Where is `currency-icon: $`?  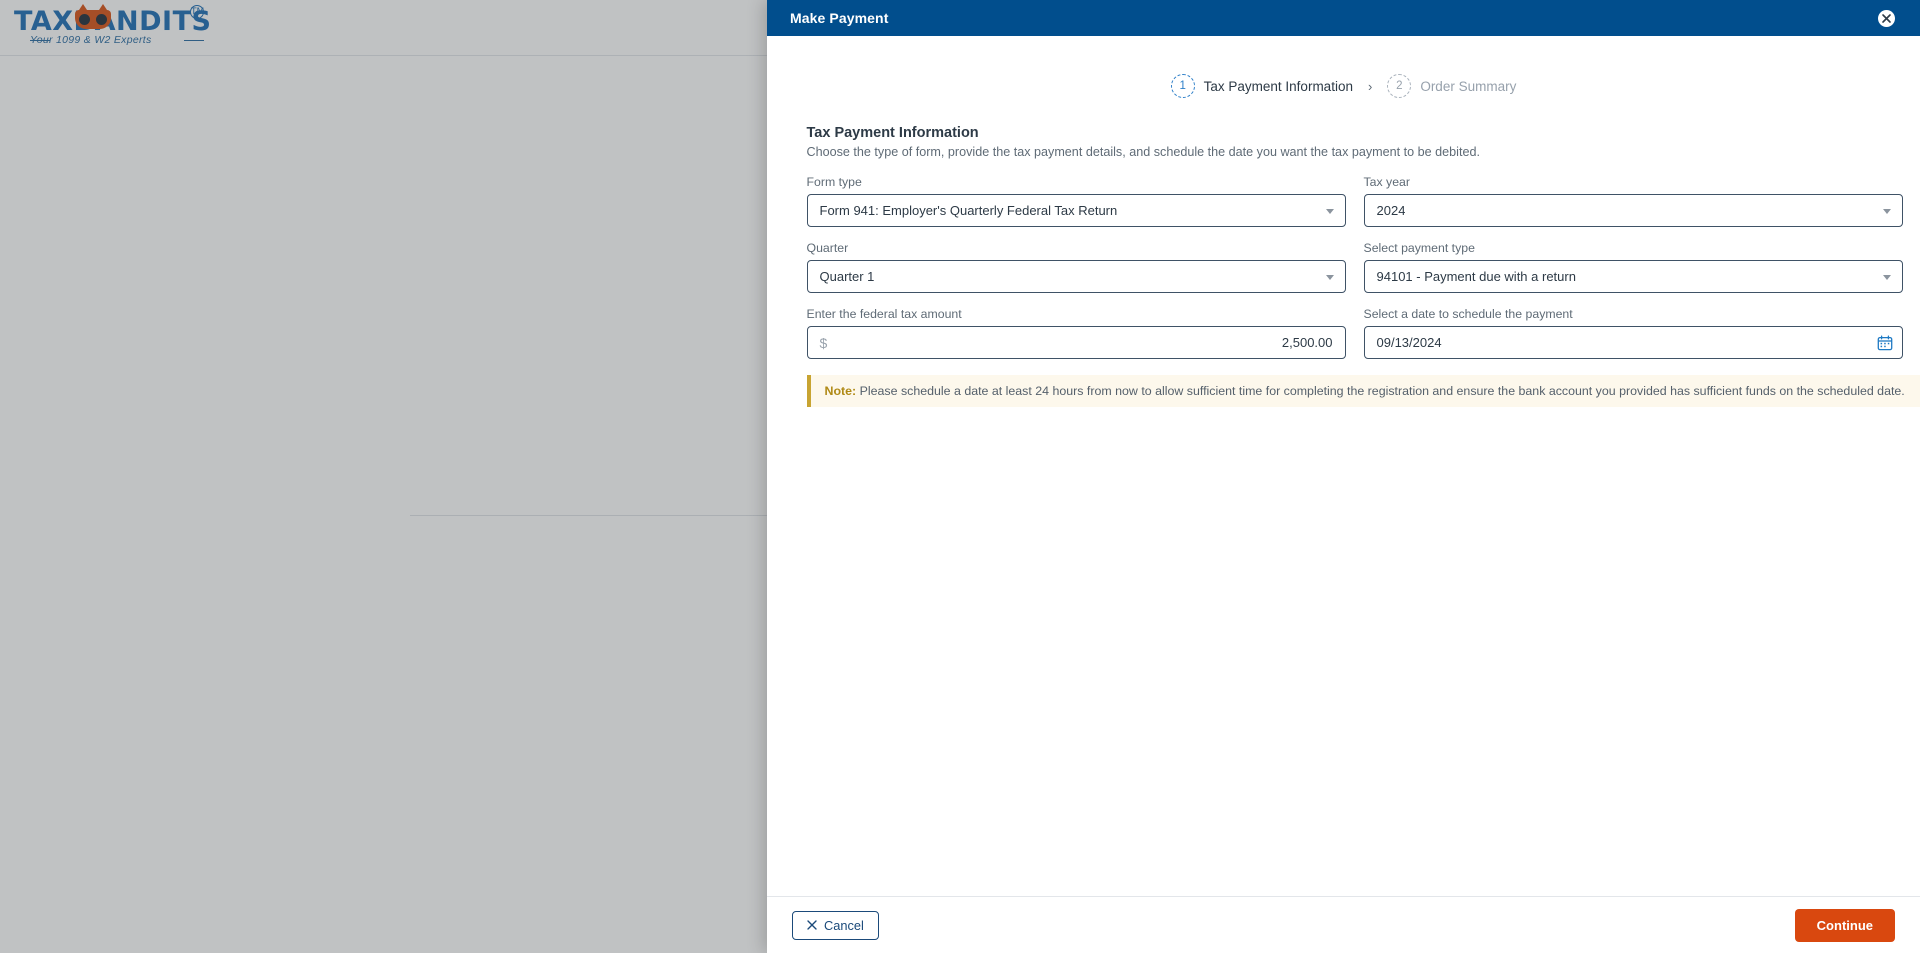
currency-icon: $ is located at coordinates (823, 342).